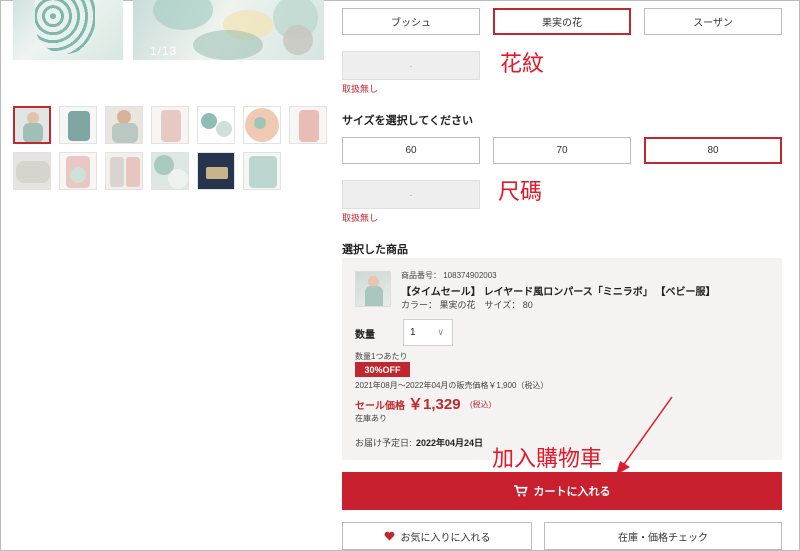 The height and width of the screenshot is (551, 800). What do you see at coordinates (522, 64) in the screenshot?
I see `annotation-pattern: 花紋` at bounding box center [522, 64].